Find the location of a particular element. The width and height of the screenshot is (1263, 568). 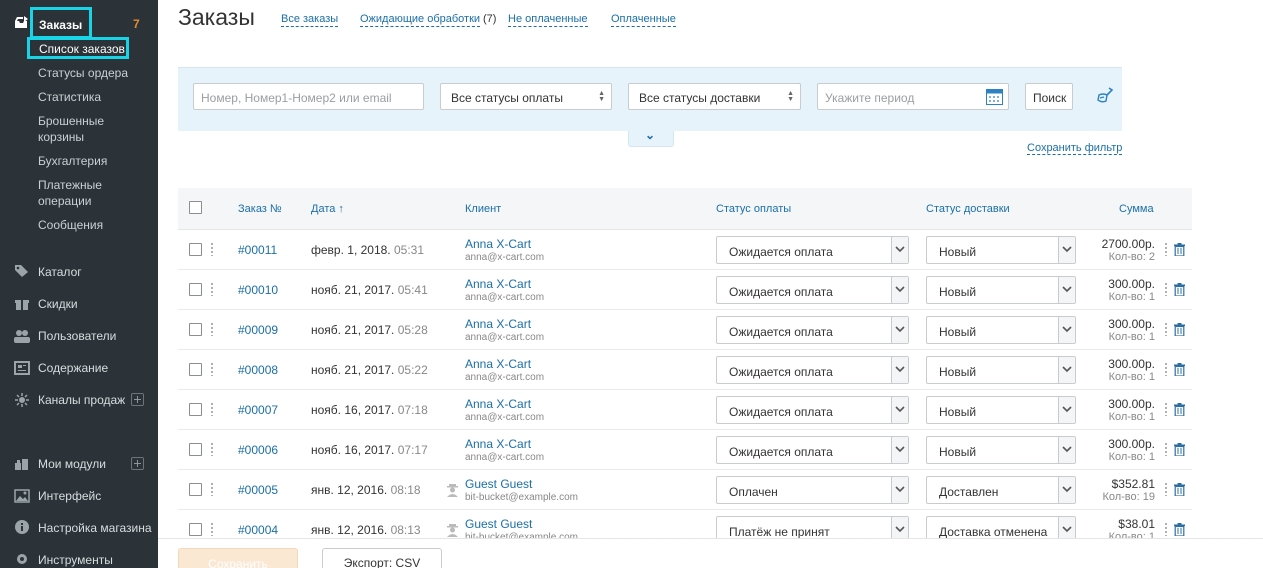

calendar-icon is located at coordinates (994, 96).